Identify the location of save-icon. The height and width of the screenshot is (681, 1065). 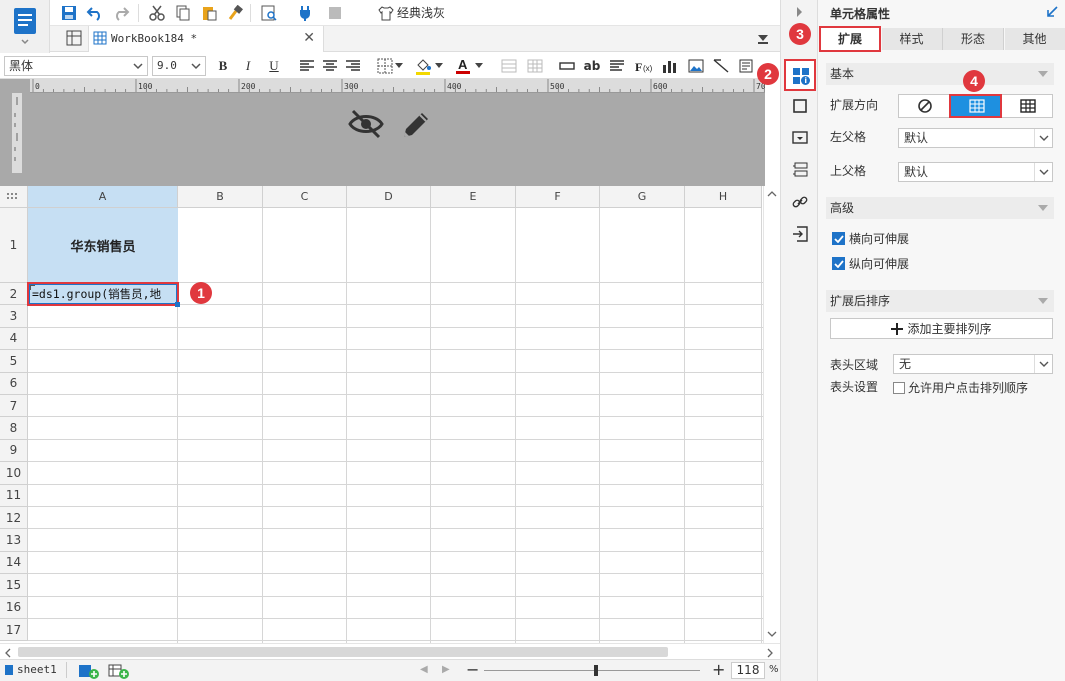
(69, 13).